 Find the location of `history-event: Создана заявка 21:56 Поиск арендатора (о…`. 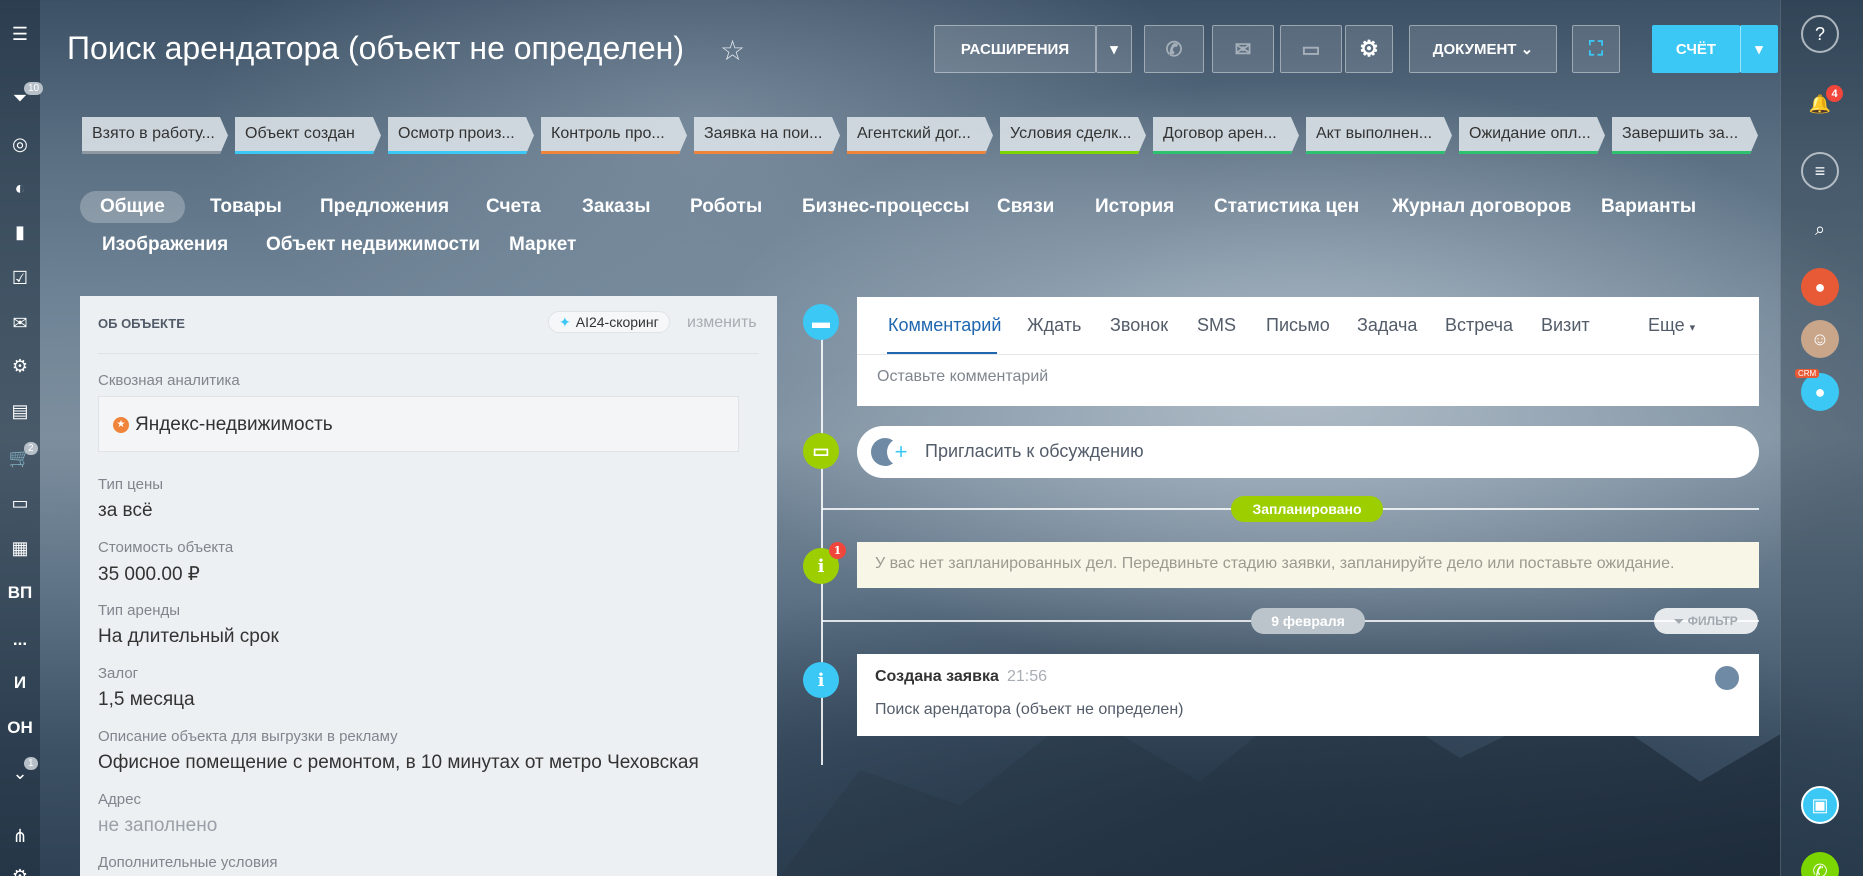

history-event: Создана заявка 21:56 Поиск арендатора (о… is located at coordinates (1308, 695).